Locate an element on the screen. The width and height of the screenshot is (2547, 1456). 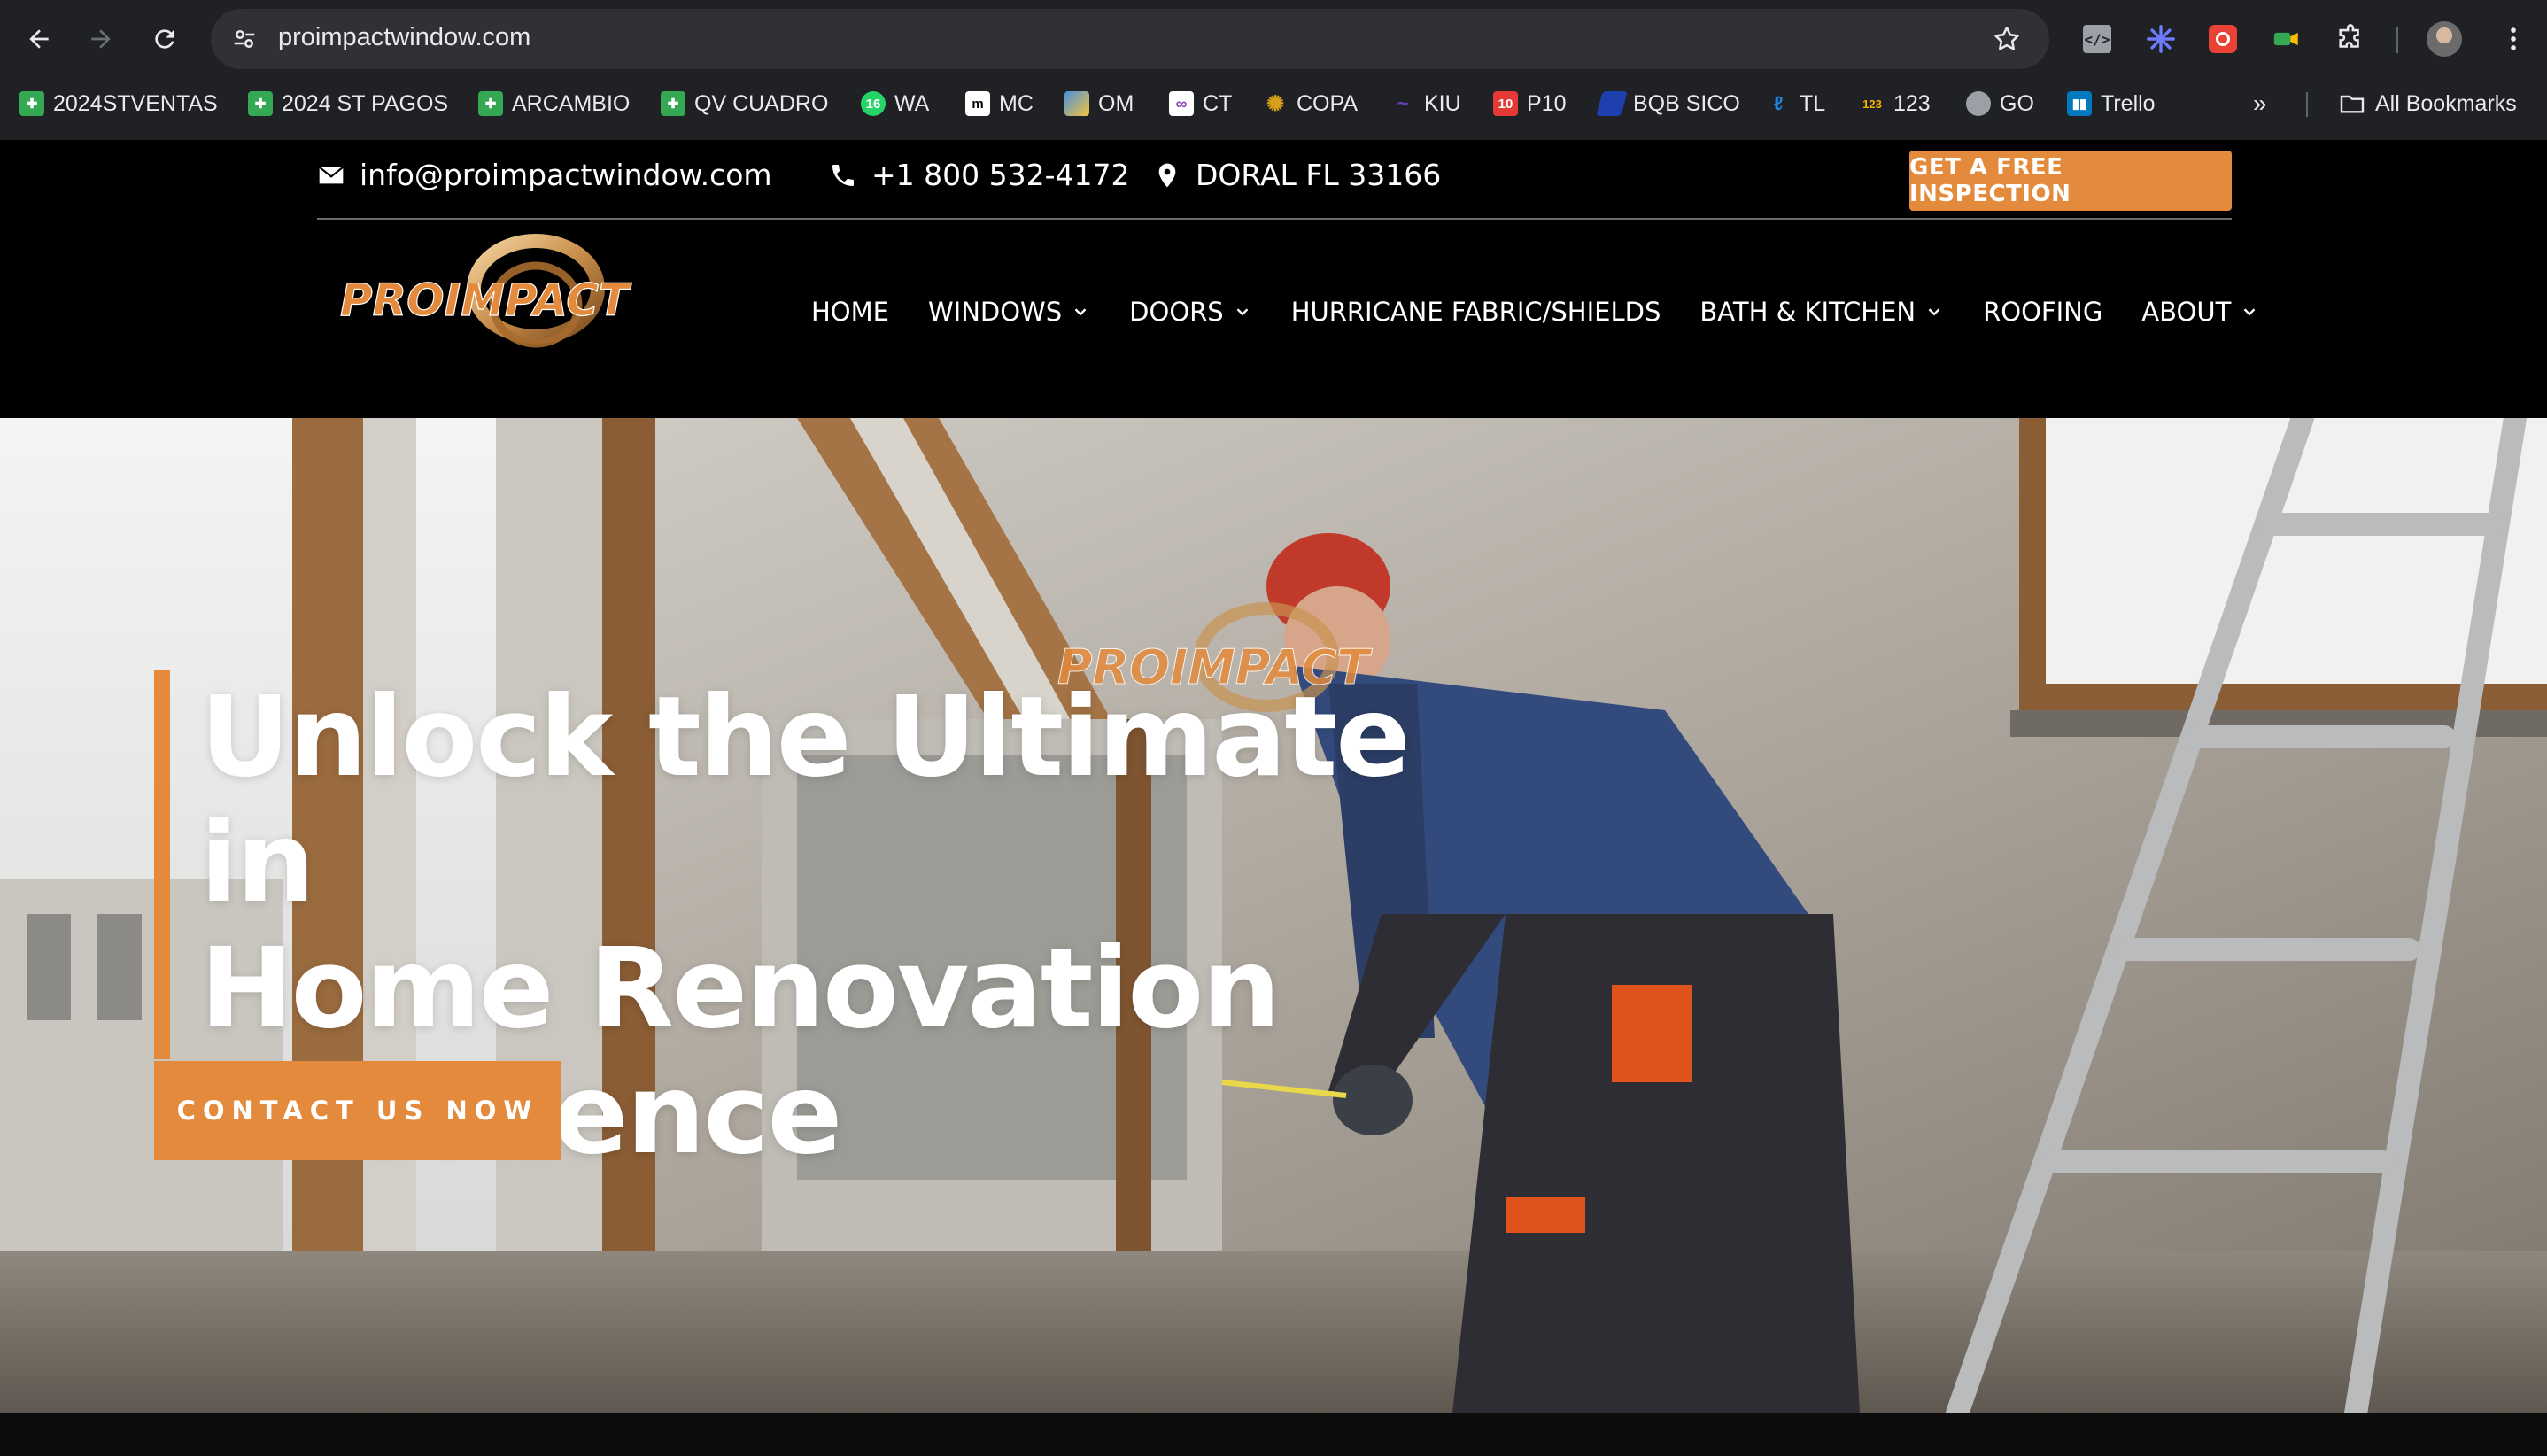
bookmark-label: WA is located at coordinates (912, 103).